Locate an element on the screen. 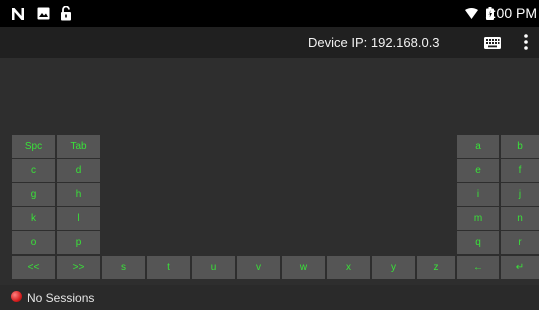 The width and height of the screenshot is (539, 310). key-t: t is located at coordinates (168, 267).